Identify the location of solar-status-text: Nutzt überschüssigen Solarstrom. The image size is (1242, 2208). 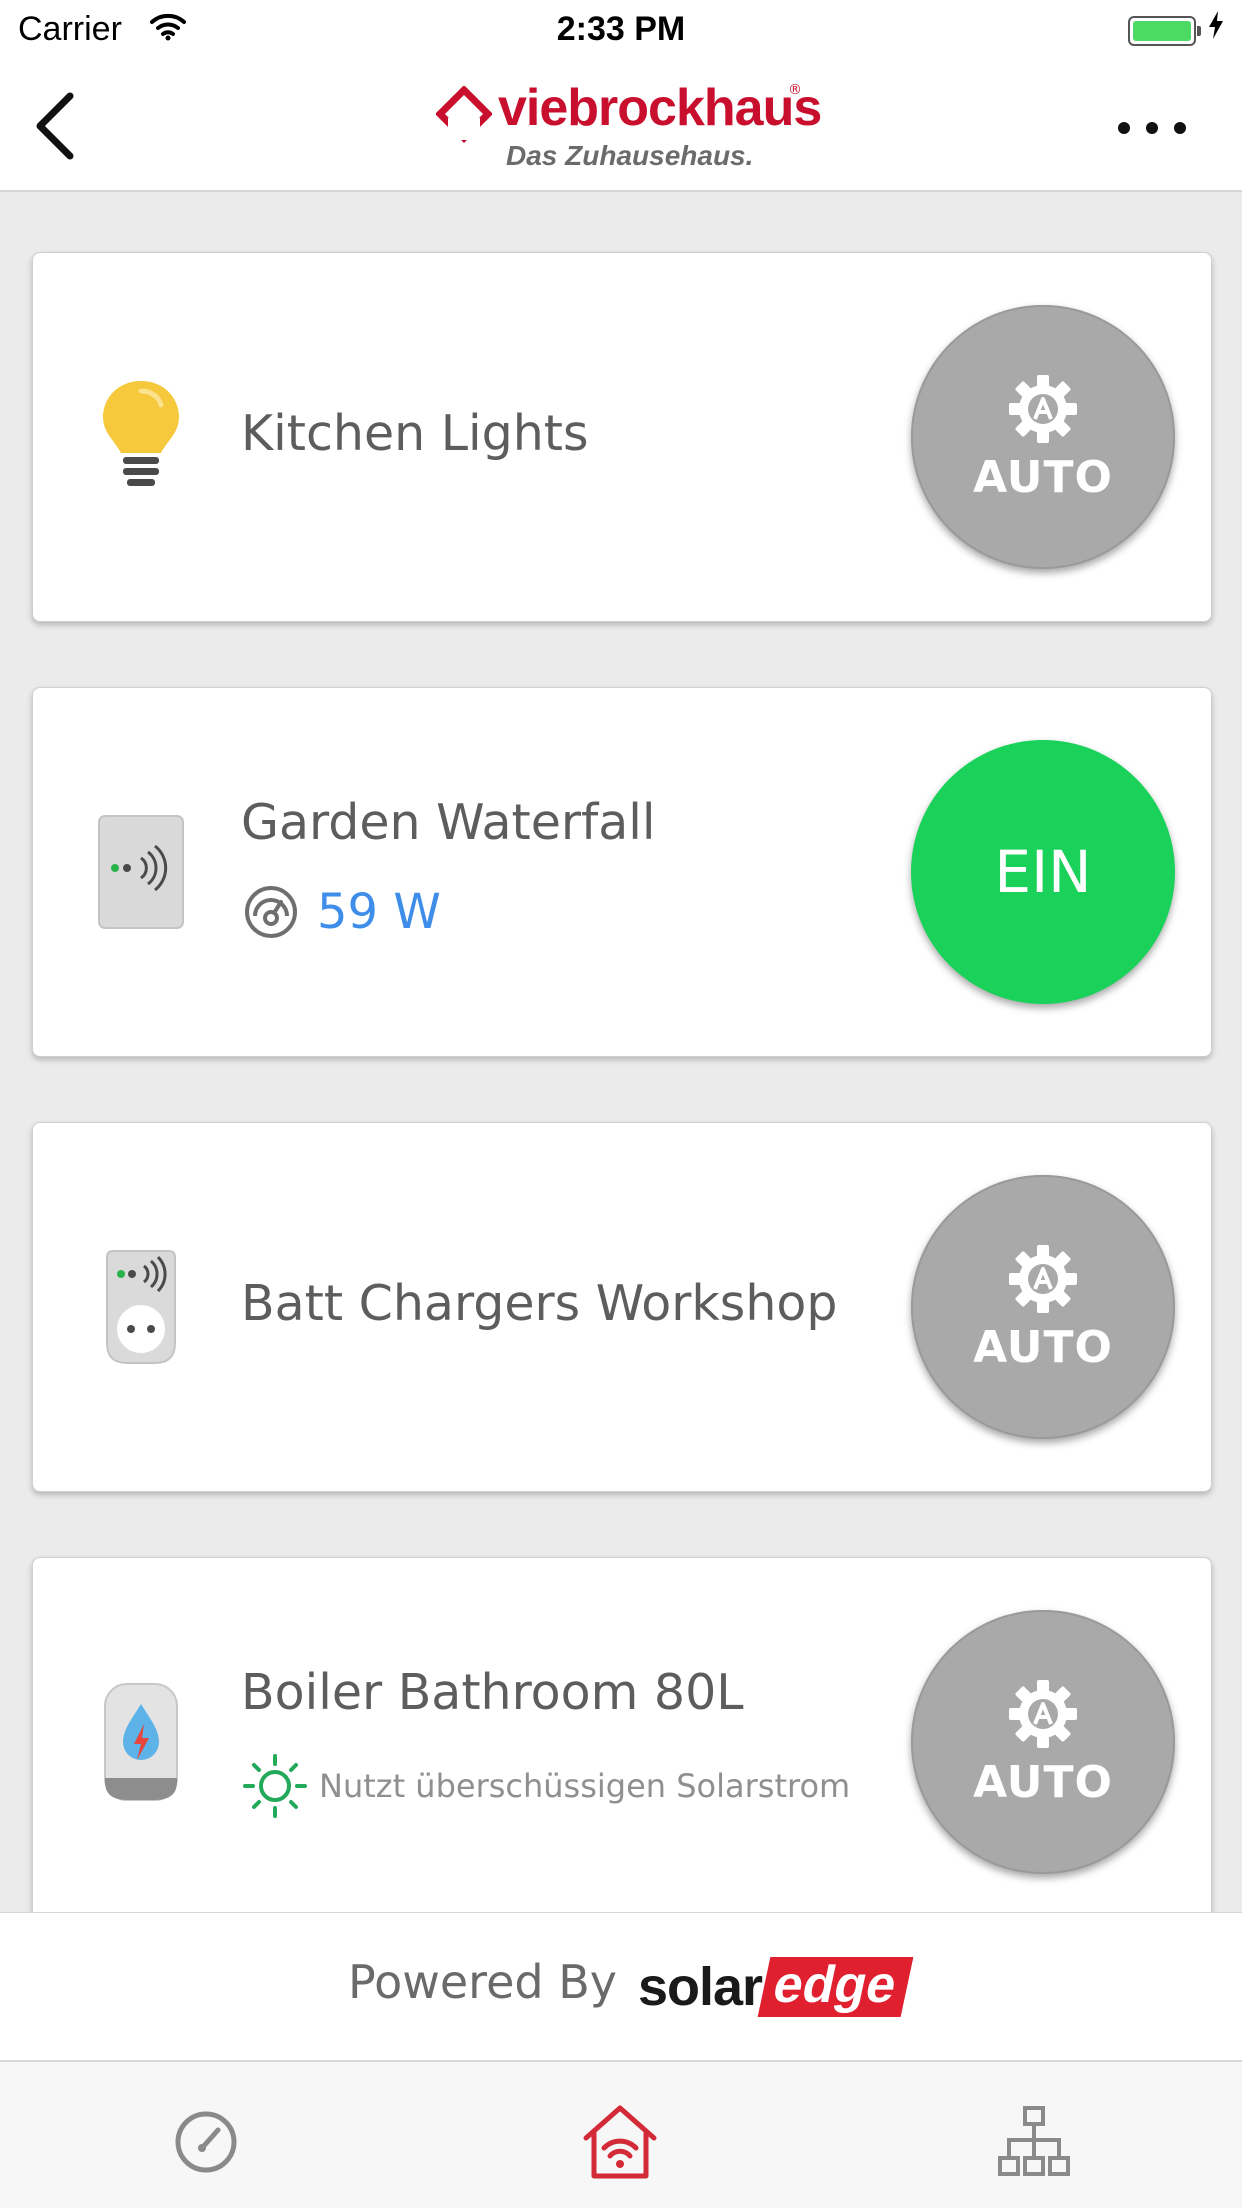
(585, 1786).